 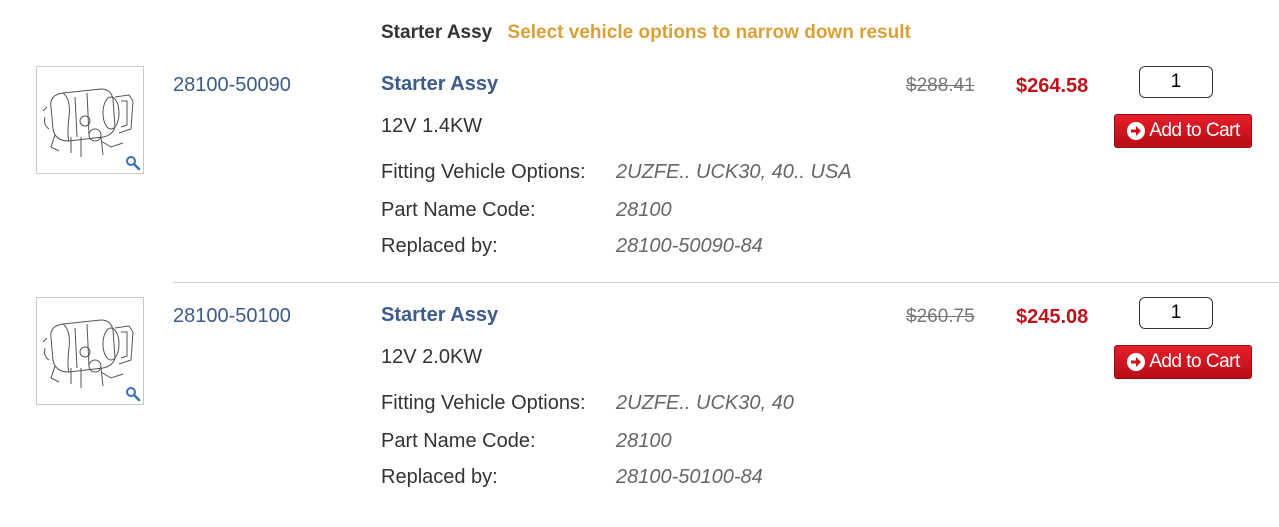 What do you see at coordinates (940, 85) in the screenshot?
I see `list-price: $288.41` at bounding box center [940, 85].